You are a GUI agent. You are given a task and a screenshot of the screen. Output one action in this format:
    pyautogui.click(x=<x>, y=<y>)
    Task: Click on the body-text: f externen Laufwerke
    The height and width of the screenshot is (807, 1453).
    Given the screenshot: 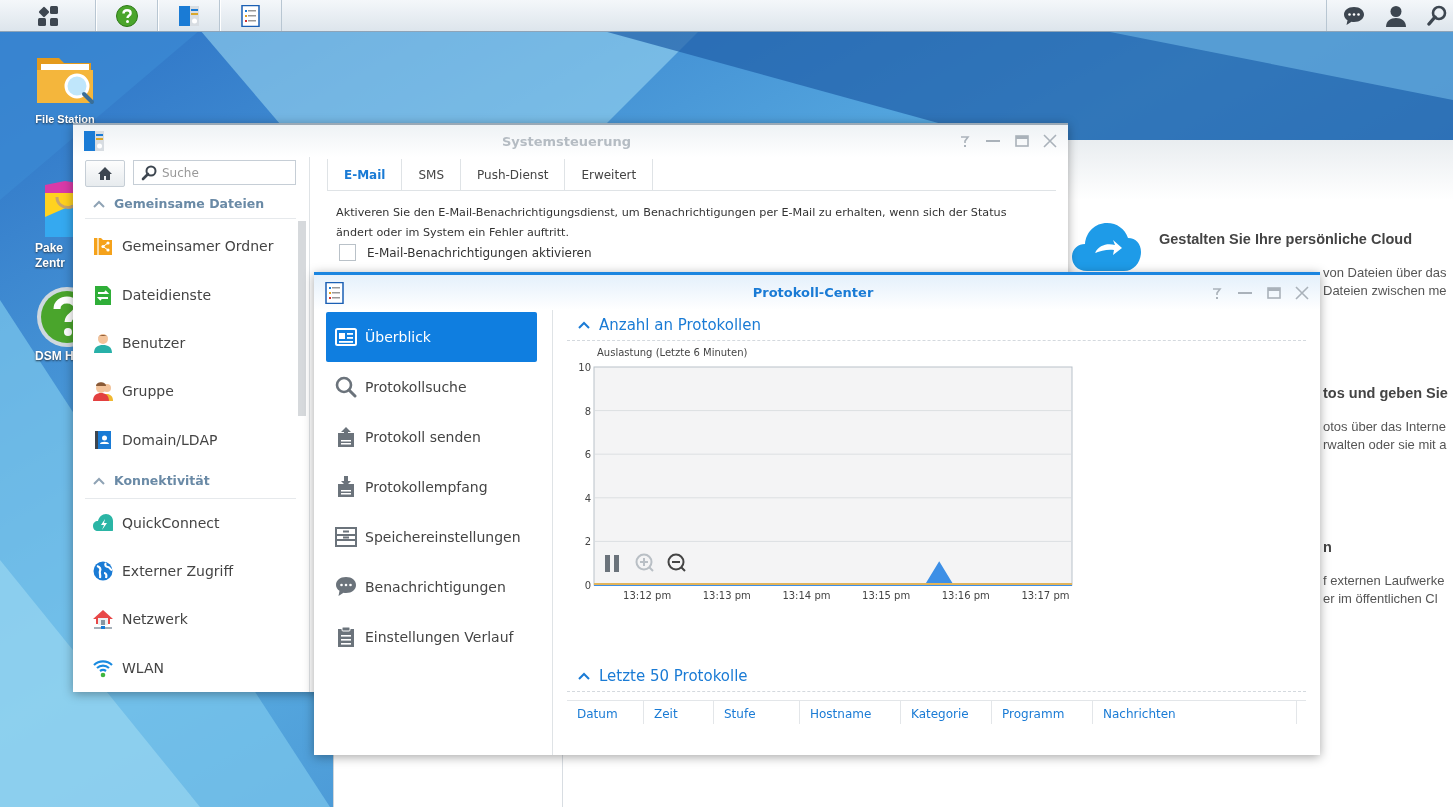 What is the action you would take?
    pyautogui.click(x=1384, y=581)
    